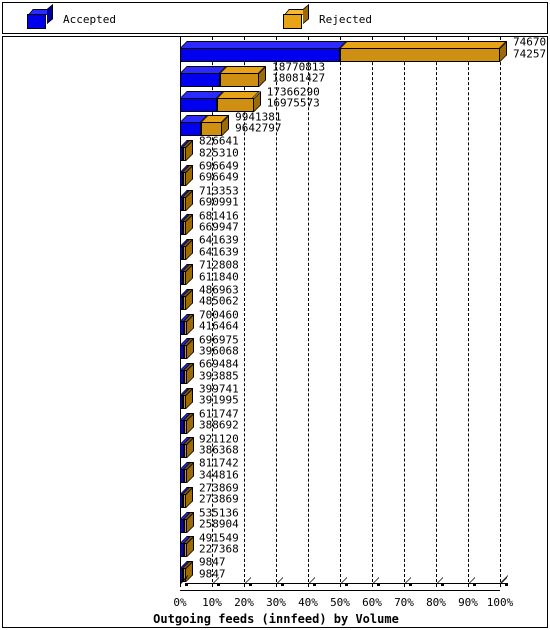  Describe the element at coordinates (89, 19) in the screenshot. I see `legend-label-accepted: Accepted` at that location.